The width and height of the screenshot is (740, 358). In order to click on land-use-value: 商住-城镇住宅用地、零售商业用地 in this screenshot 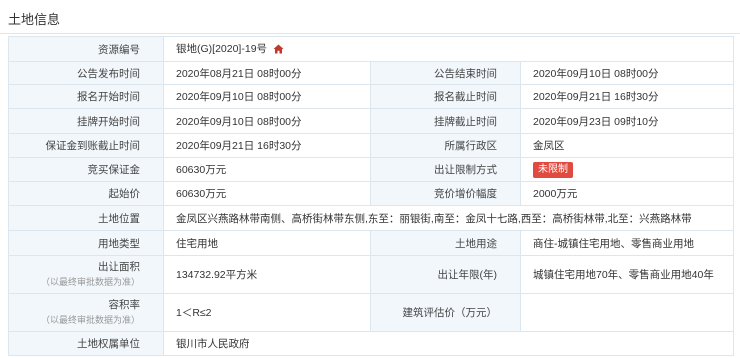, I will do `click(627, 243)`.